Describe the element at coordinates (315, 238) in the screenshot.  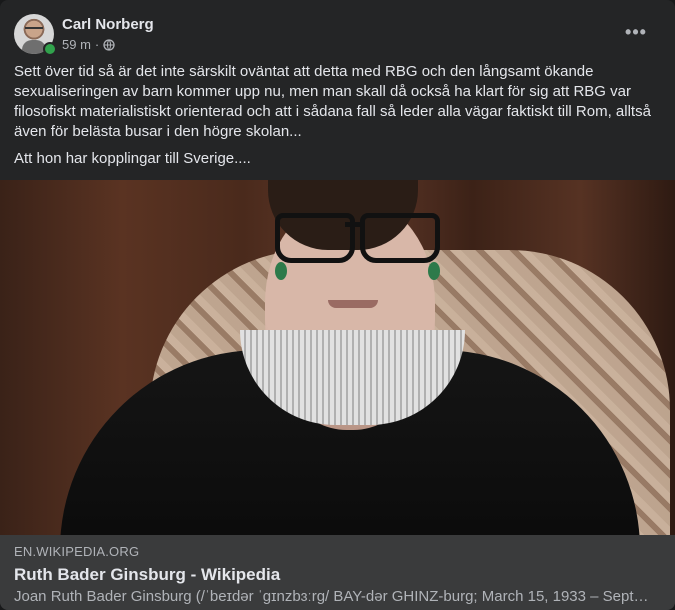
I see `glasses-left-lens` at that location.